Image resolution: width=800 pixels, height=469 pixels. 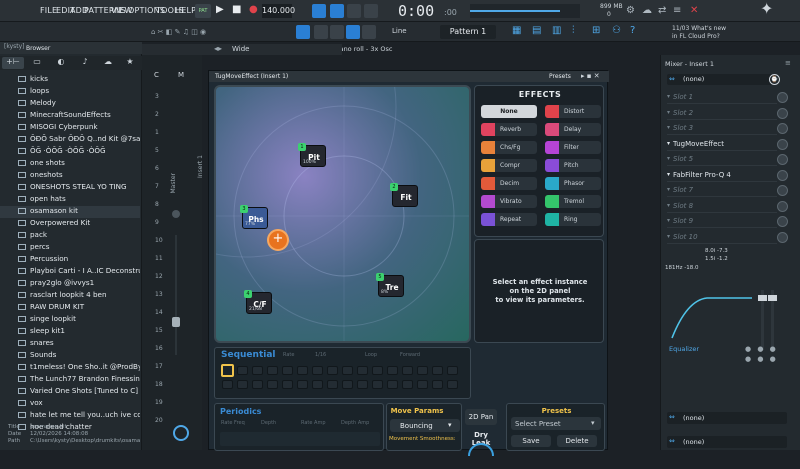 What do you see at coordinates (353, 32) in the screenshot?
I see `link-icon` at bounding box center [353, 32].